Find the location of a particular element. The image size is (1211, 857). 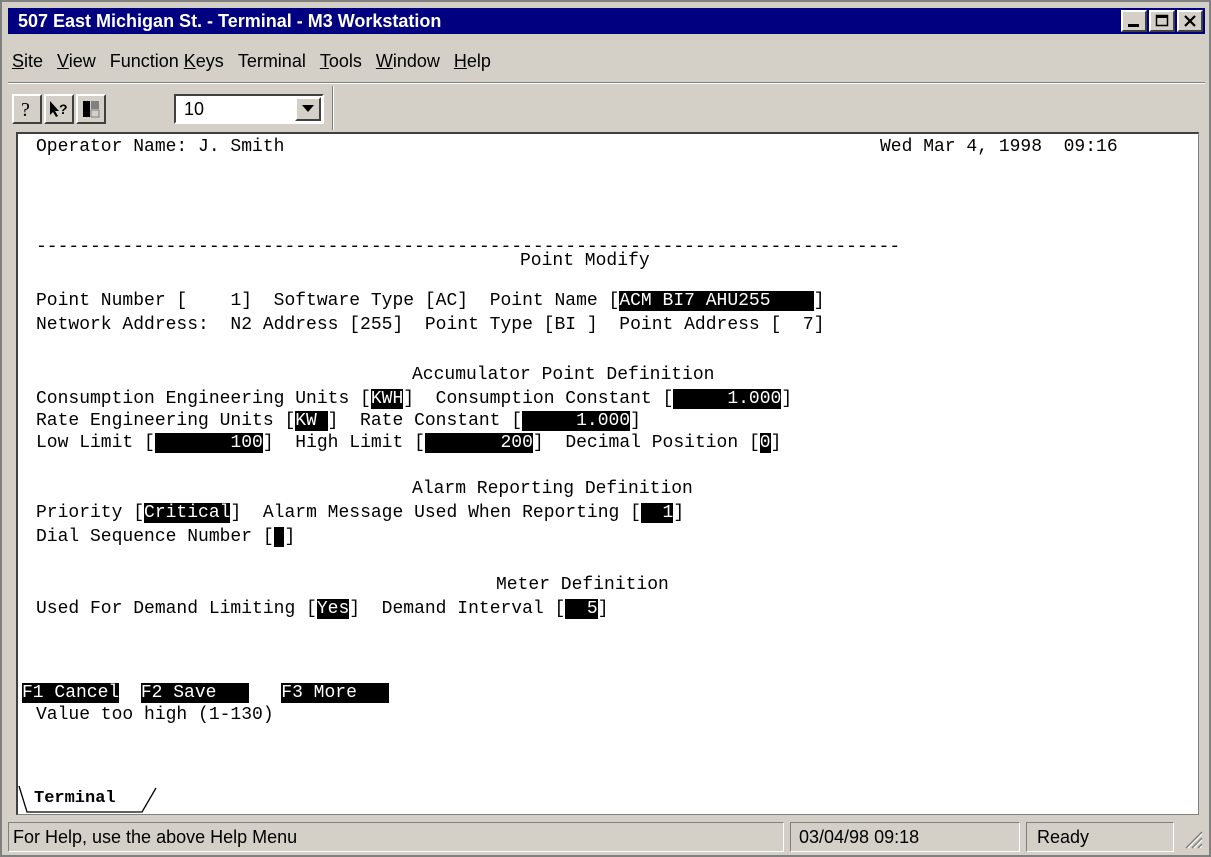

screen-title: Point Modify is located at coordinates (585, 261).